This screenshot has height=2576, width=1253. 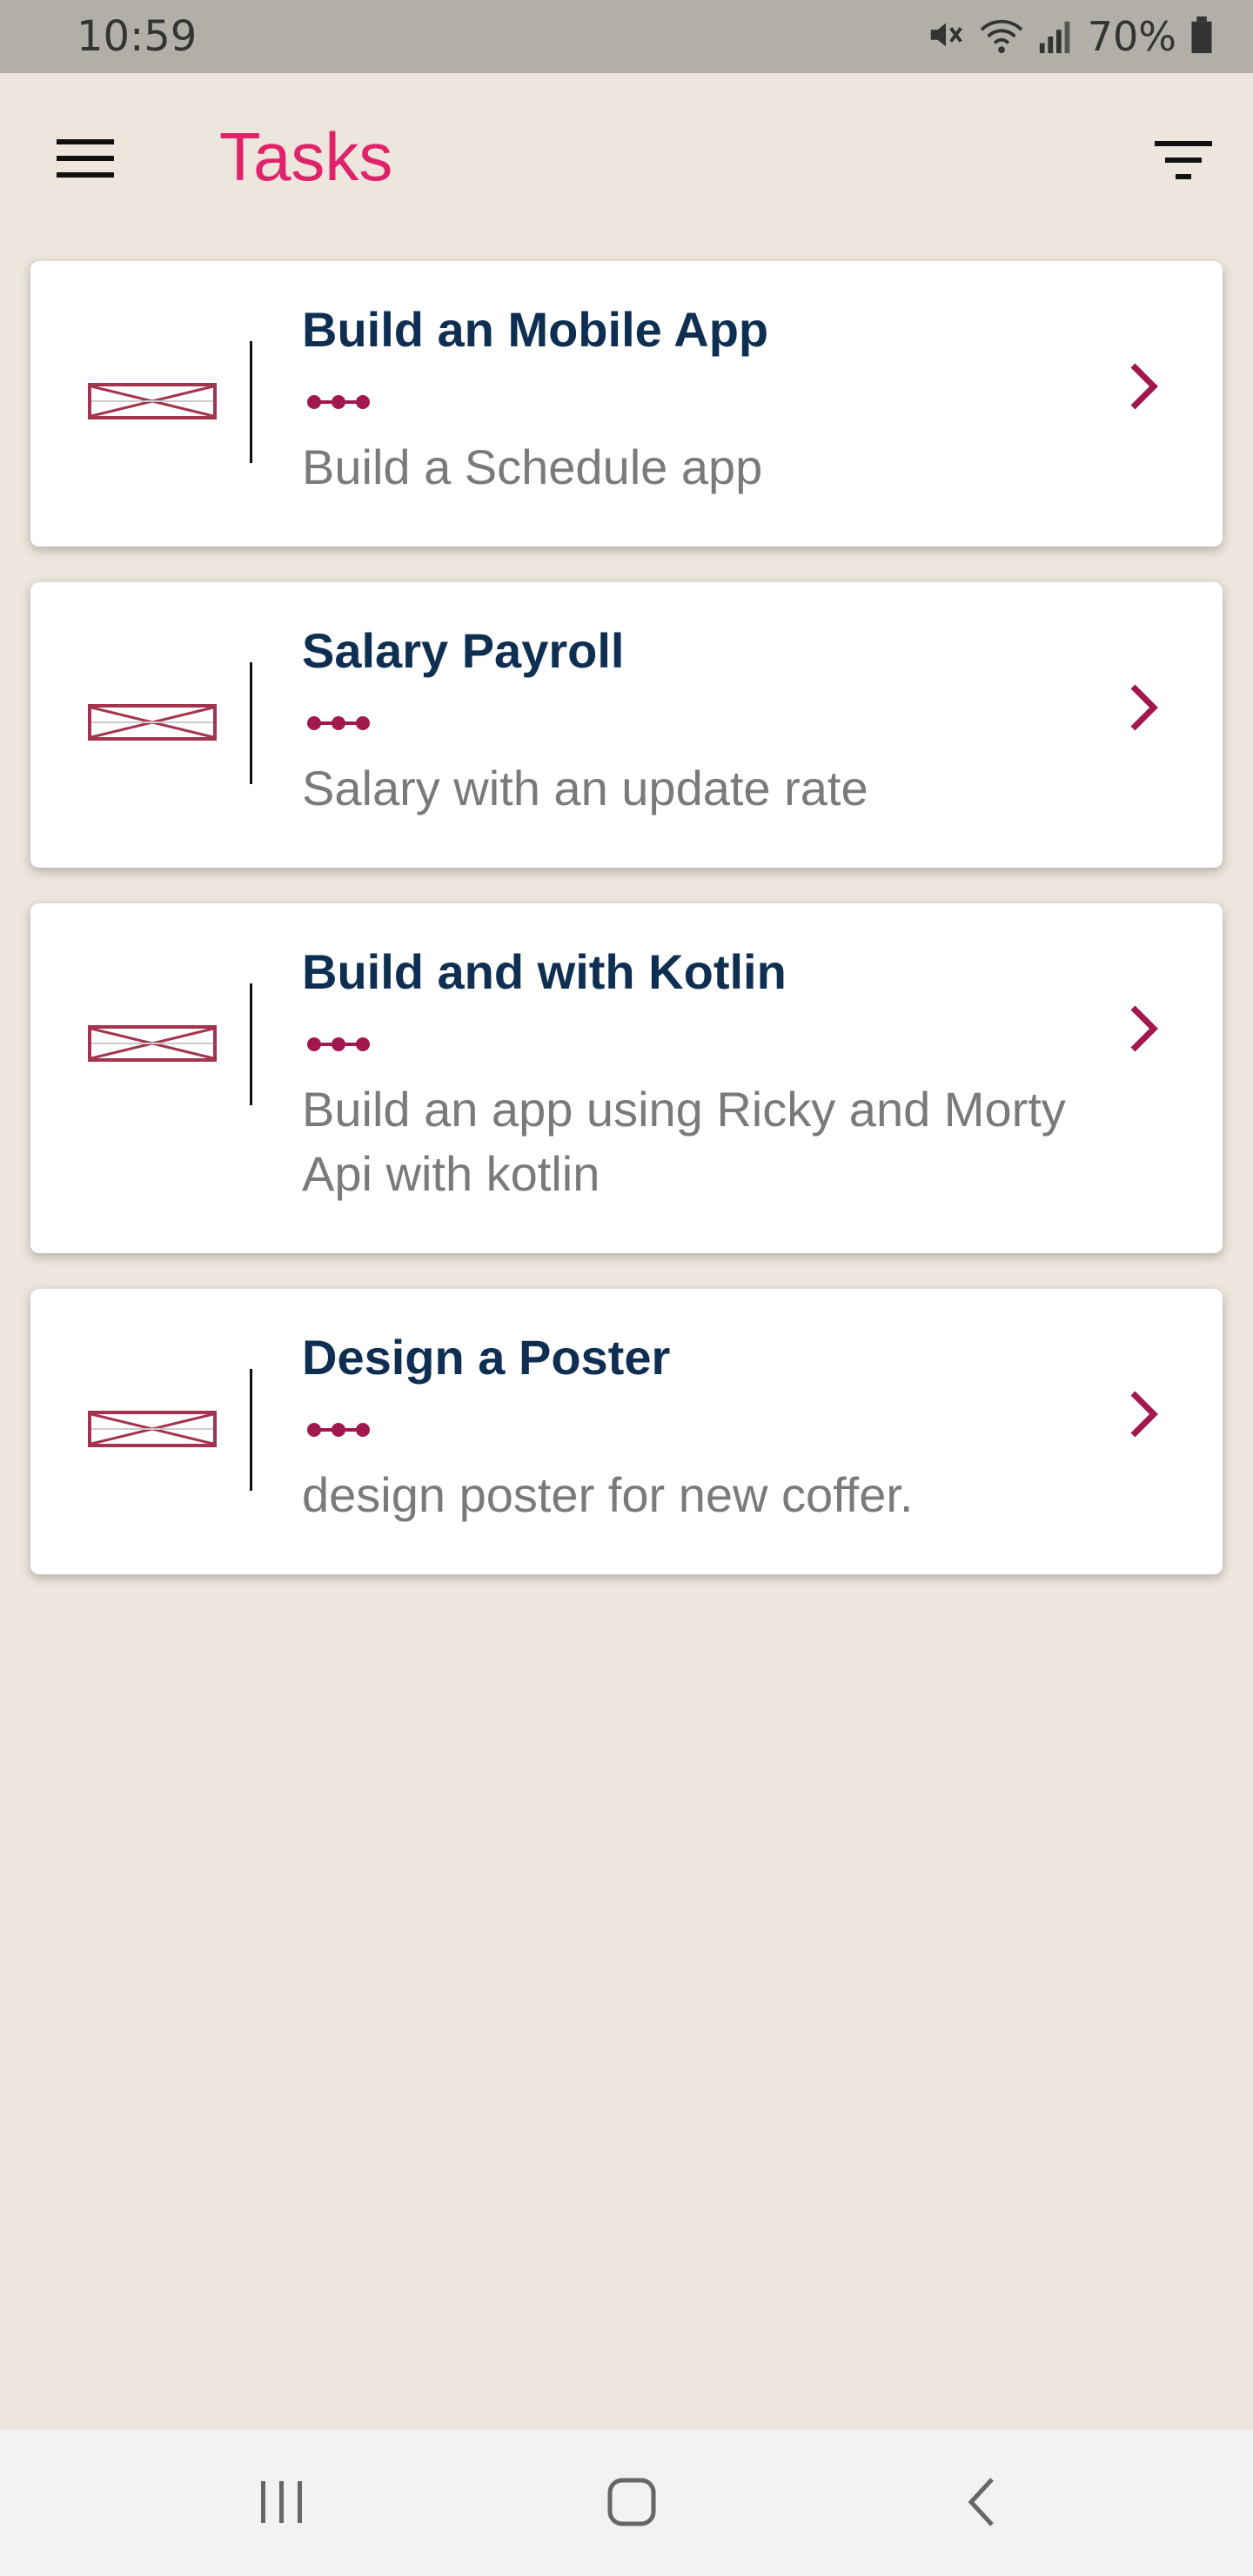 I want to click on task-title: Build and with Kotlin, so click(x=544, y=971).